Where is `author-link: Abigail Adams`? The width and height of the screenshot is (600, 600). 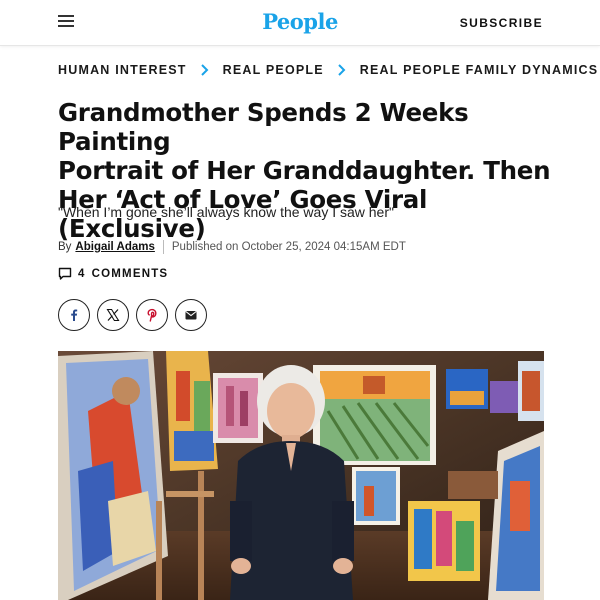 author-link: Abigail Adams is located at coordinates (114, 247).